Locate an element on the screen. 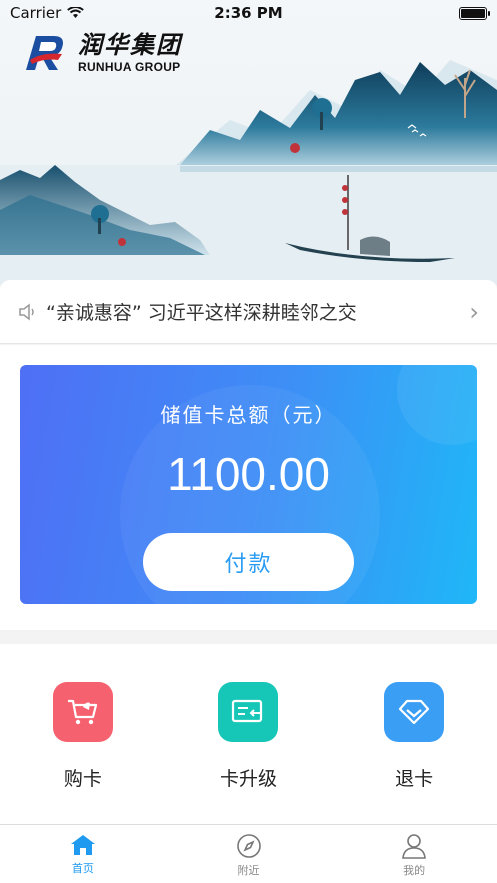  action-label: 退卡 is located at coordinates (414, 779).